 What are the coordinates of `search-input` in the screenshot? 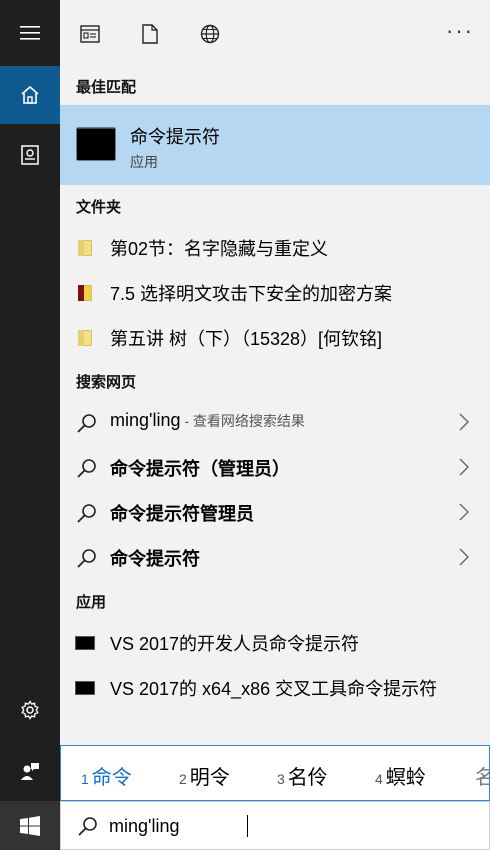 It's located at (289, 826).